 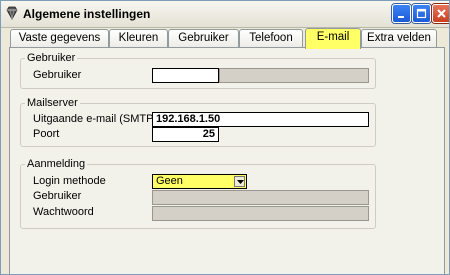 What do you see at coordinates (225, 14) in the screenshot?
I see `title-bar: Algemene instellingen` at bounding box center [225, 14].